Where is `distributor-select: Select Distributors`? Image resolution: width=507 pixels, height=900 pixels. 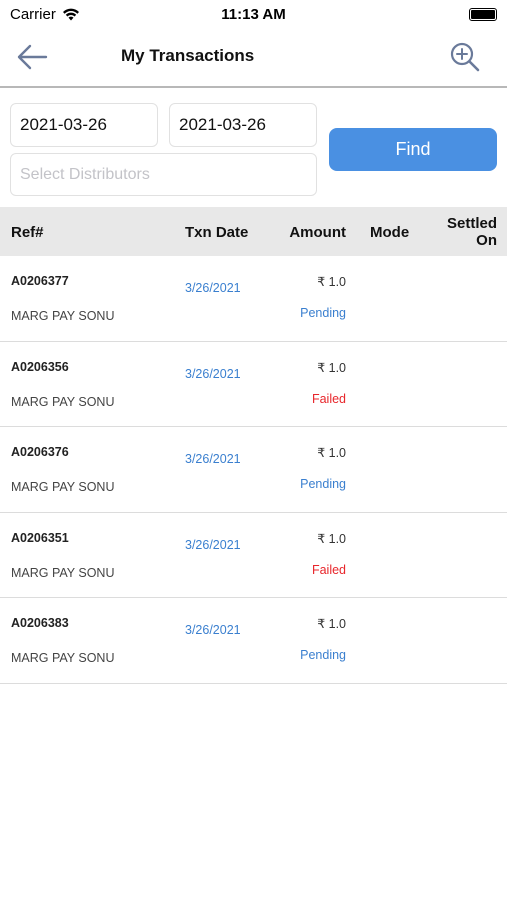
distributor-select: Select Distributors is located at coordinates (163, 174).